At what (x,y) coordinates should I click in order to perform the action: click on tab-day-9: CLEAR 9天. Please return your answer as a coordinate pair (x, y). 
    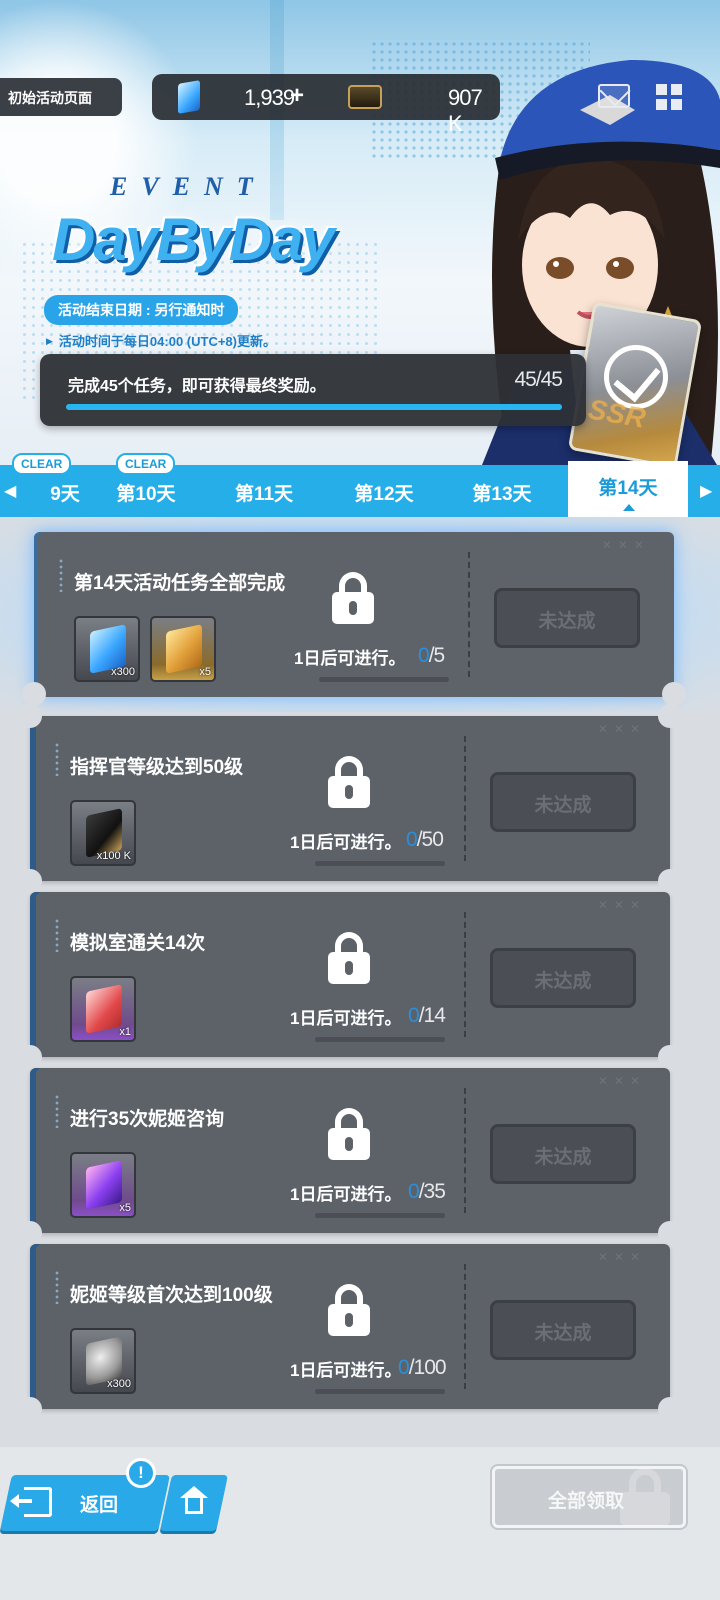
    Looking at the image, I should click on (45, 485).